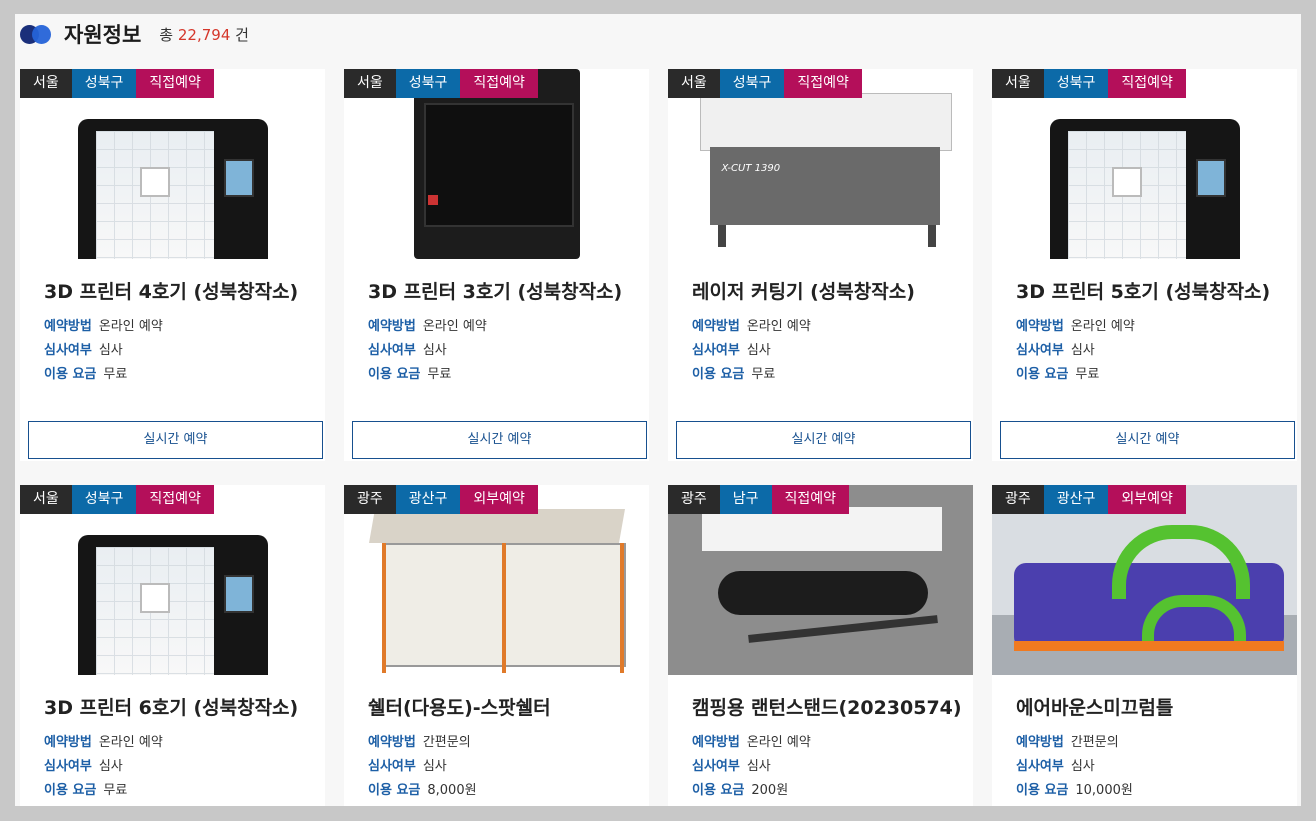 The width and height of the screenshot is (1316, 821). I want to click on resource-image: 서울 성북구 직접예약 X-CUT 1390, so click(820, 164).